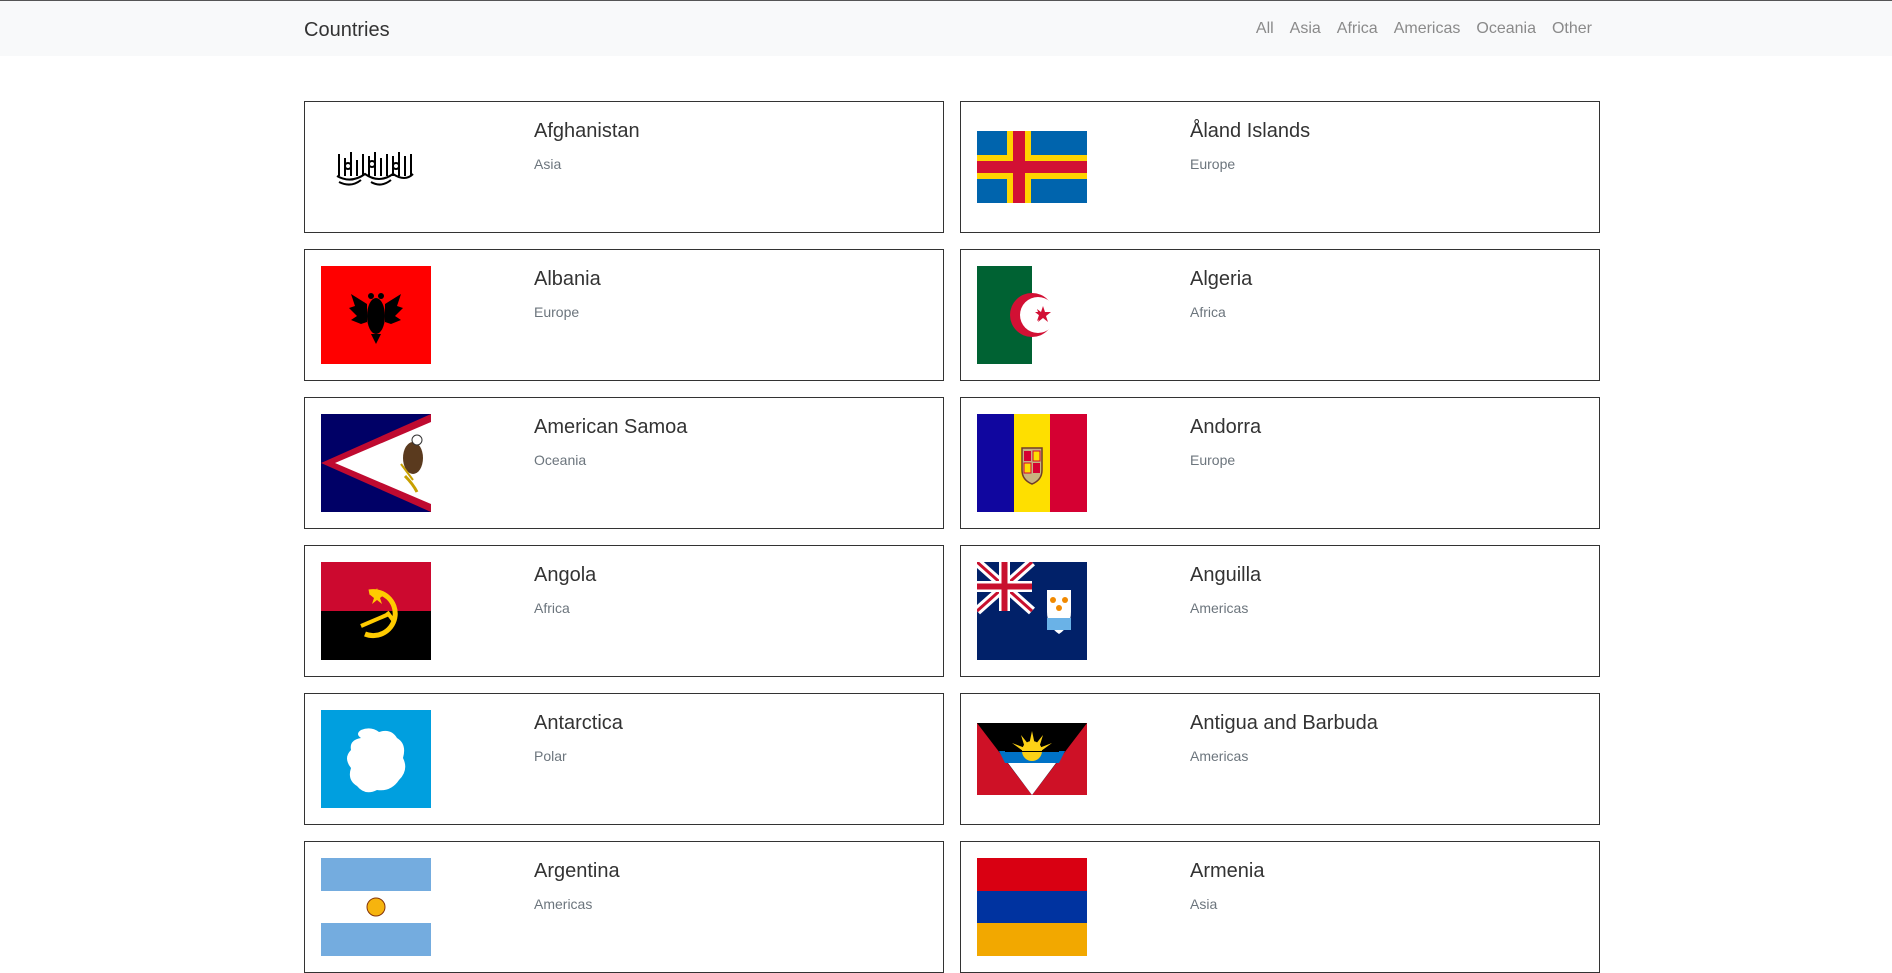  I want to click on country-card: Antigua and Barbuda Americas, so click(1280, 759).